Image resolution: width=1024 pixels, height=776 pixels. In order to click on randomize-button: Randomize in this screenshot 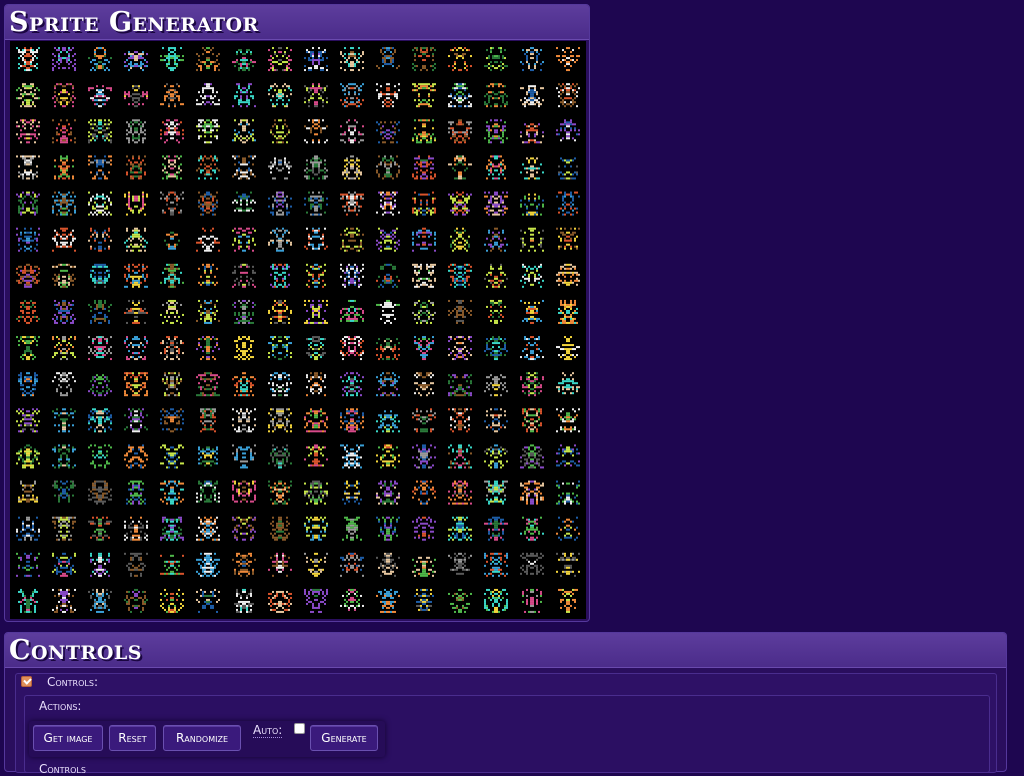, I will do `click(202, 738)`.